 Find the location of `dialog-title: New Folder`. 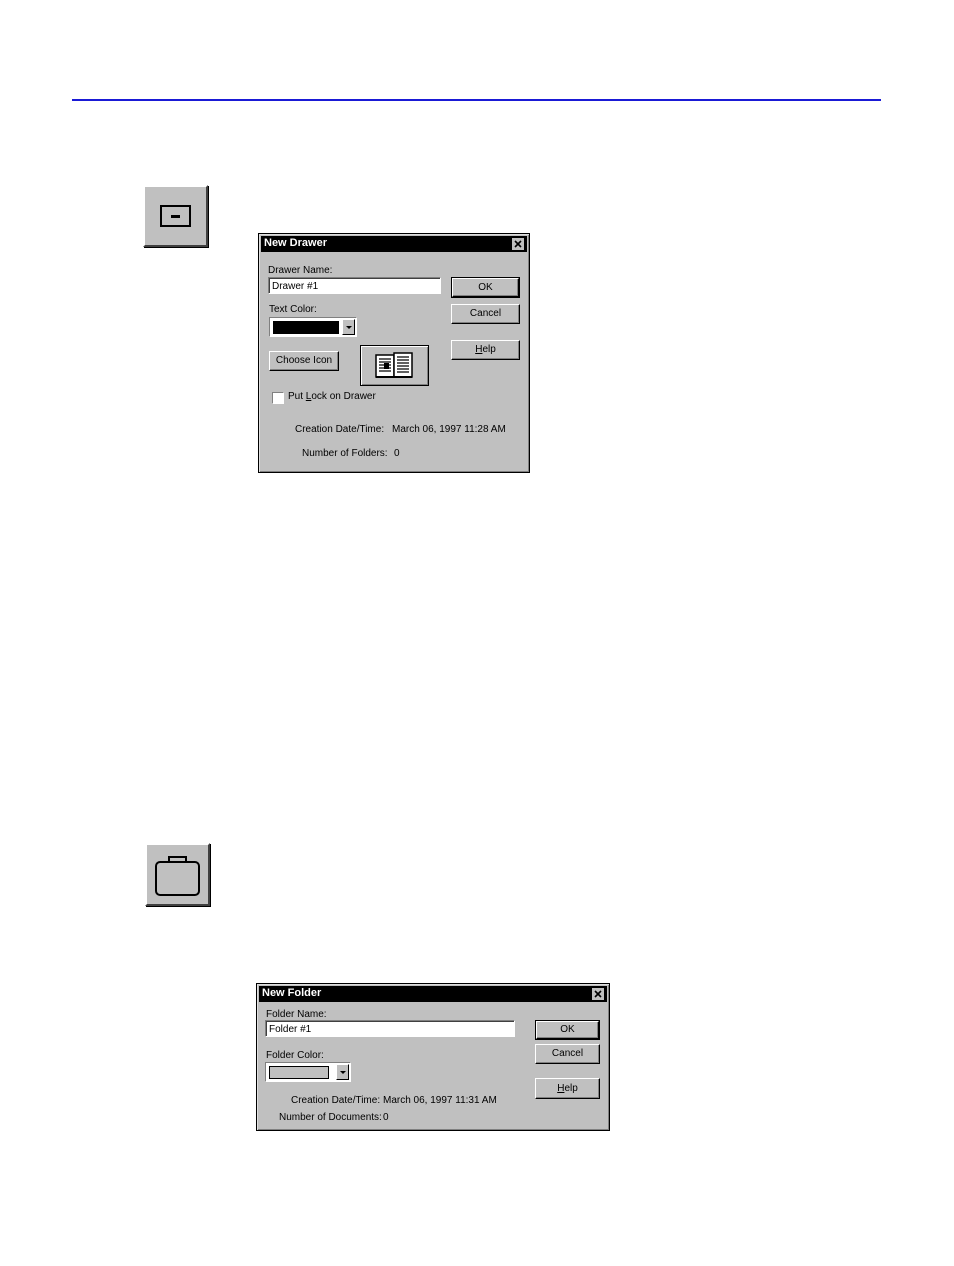

dialog-title: New Folder is located at coordinates (292, 993).